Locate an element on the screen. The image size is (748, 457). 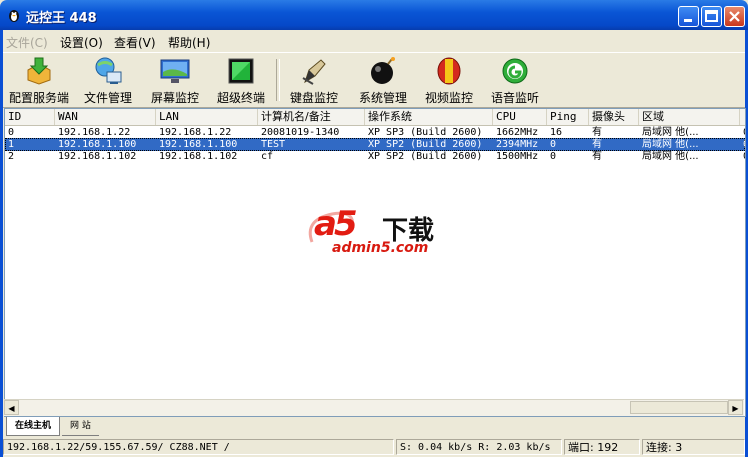
bomb-icon is located at coordinates (383, 70).